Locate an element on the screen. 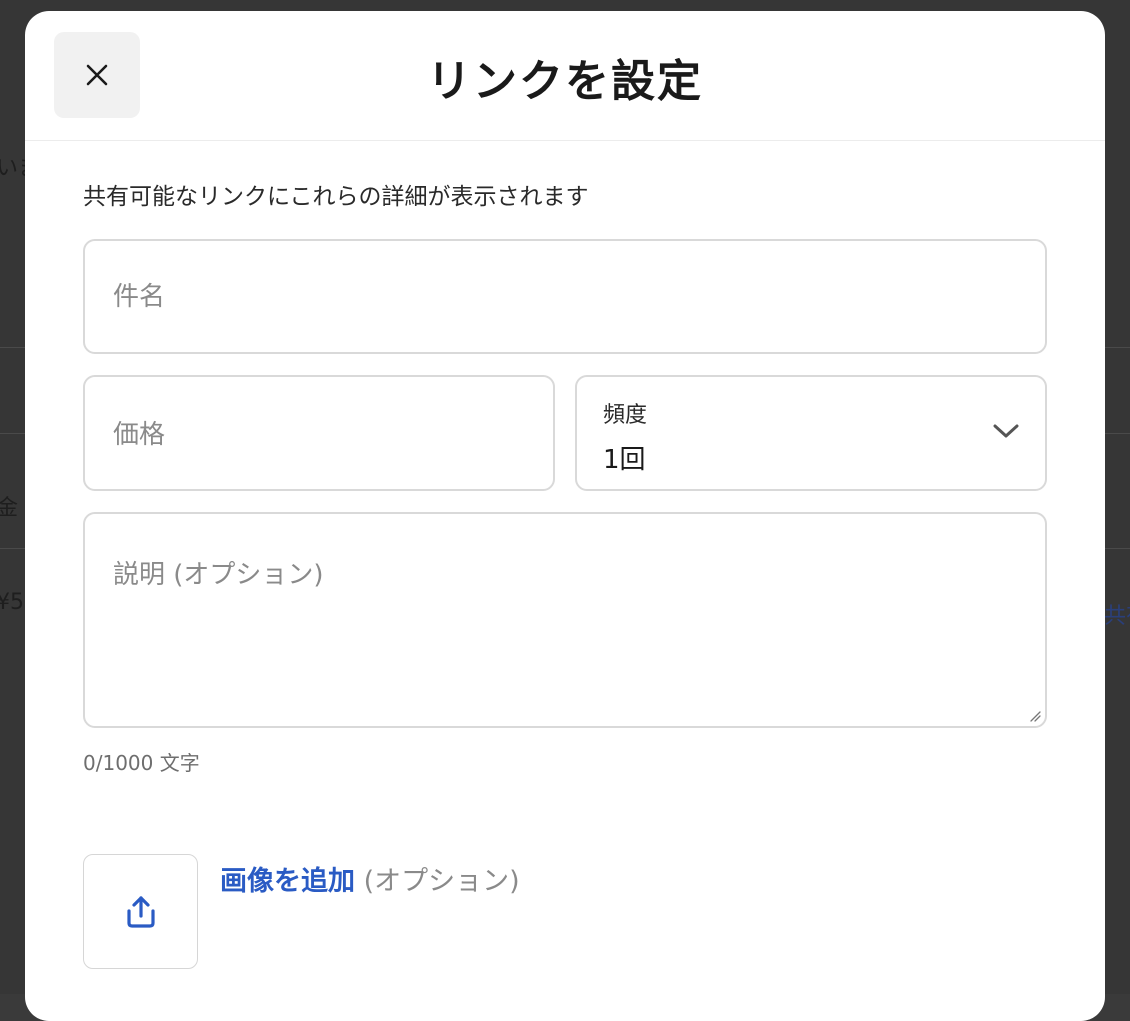  price-input is located at coordinates (319, 435).